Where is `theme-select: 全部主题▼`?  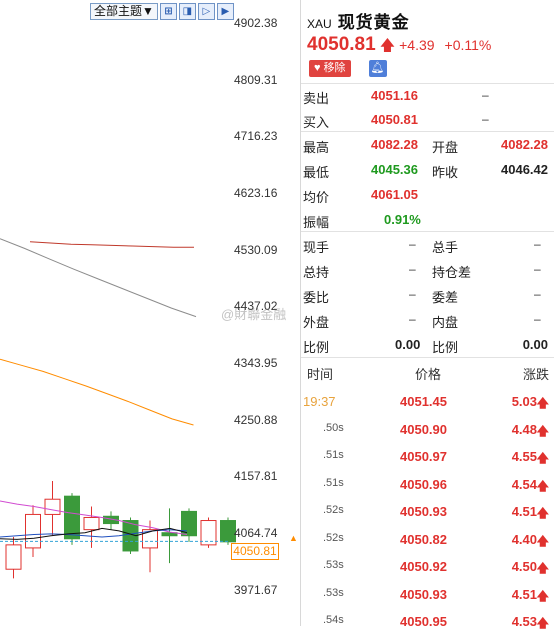 theme-select: 全部主题▼ is located at coordinates (124, 11).